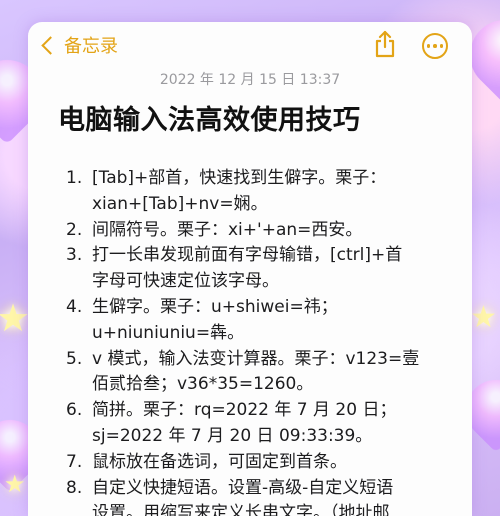 The image size is (500, 516). Describe the element at coordinates (243, 487) in the screenshot. I see `list-item-text: 自定义快捷短语。设置-高级-自定义短语` at that location.